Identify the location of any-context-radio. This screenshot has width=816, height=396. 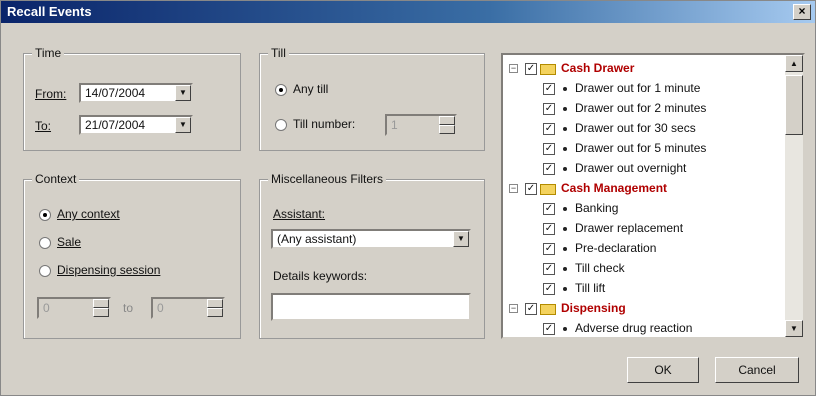
(45, 215).